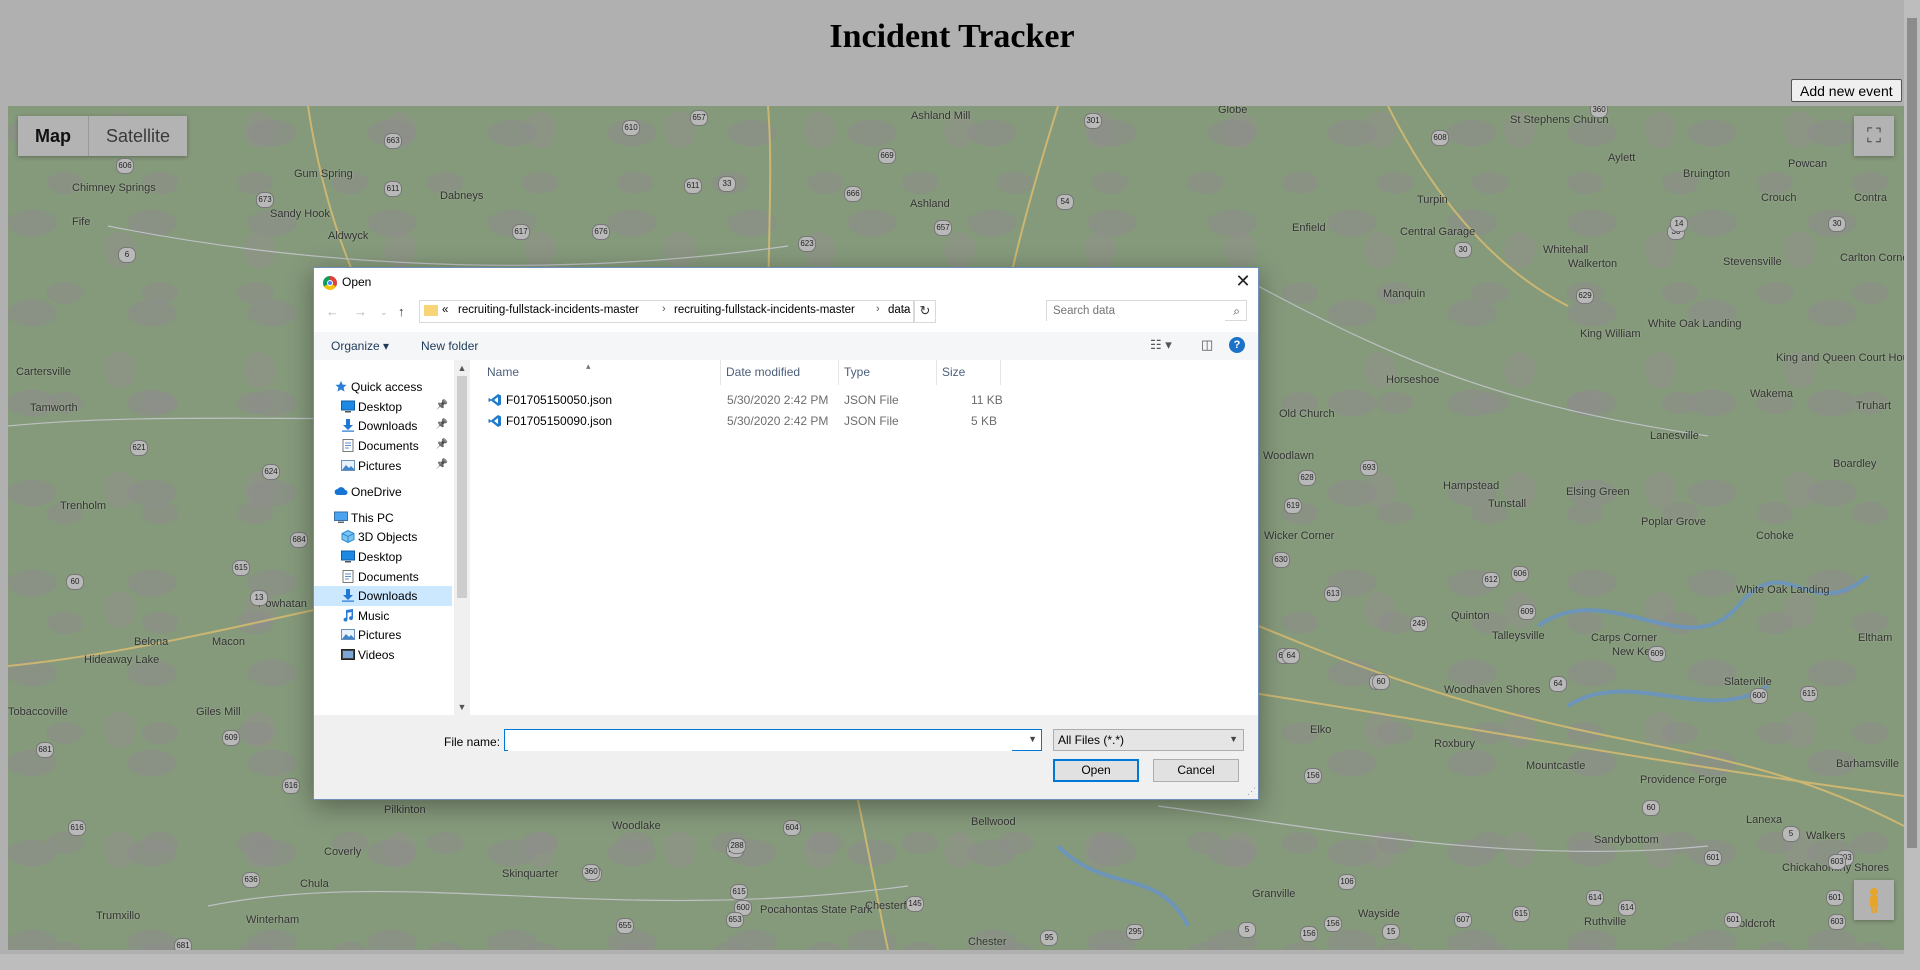 Image resolution: width=1920 pixels, height=970 pixels. I want to click on map-place: Horseshoe, so click(1413, 380).